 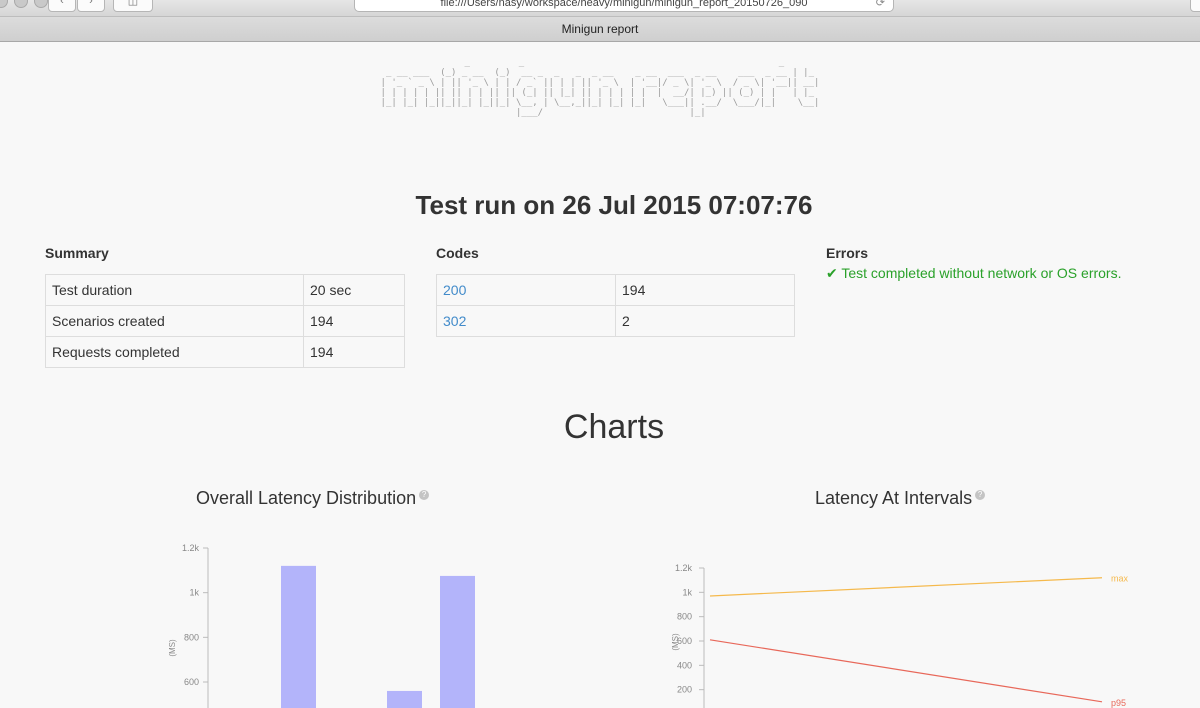 I want to click on latency-intervals-chart: 1.2k1k800600400200(MS)maxp95, so click(x=900, y=635).